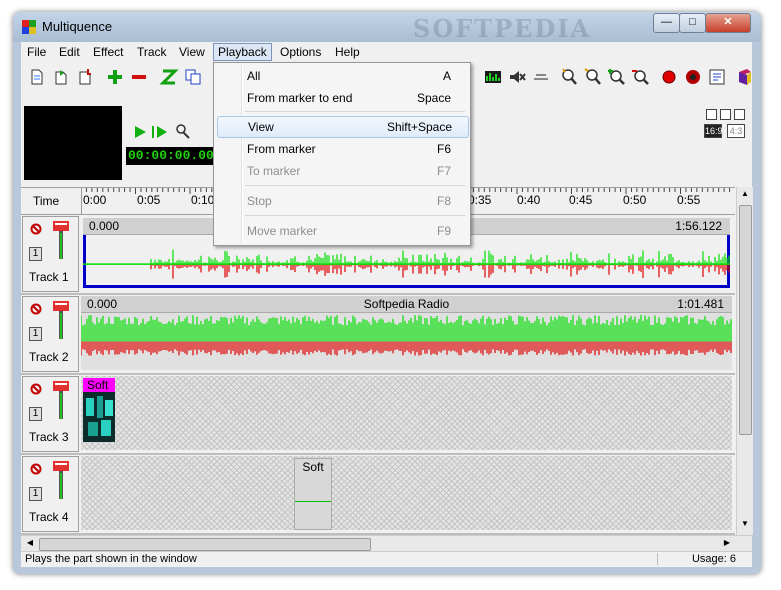 Image resolution: width=781 pixels, height=590 pixels. What do you see at coordinates (669, 77) in the screenshot?
I see `record-icon` at bounding box center [669, 77].